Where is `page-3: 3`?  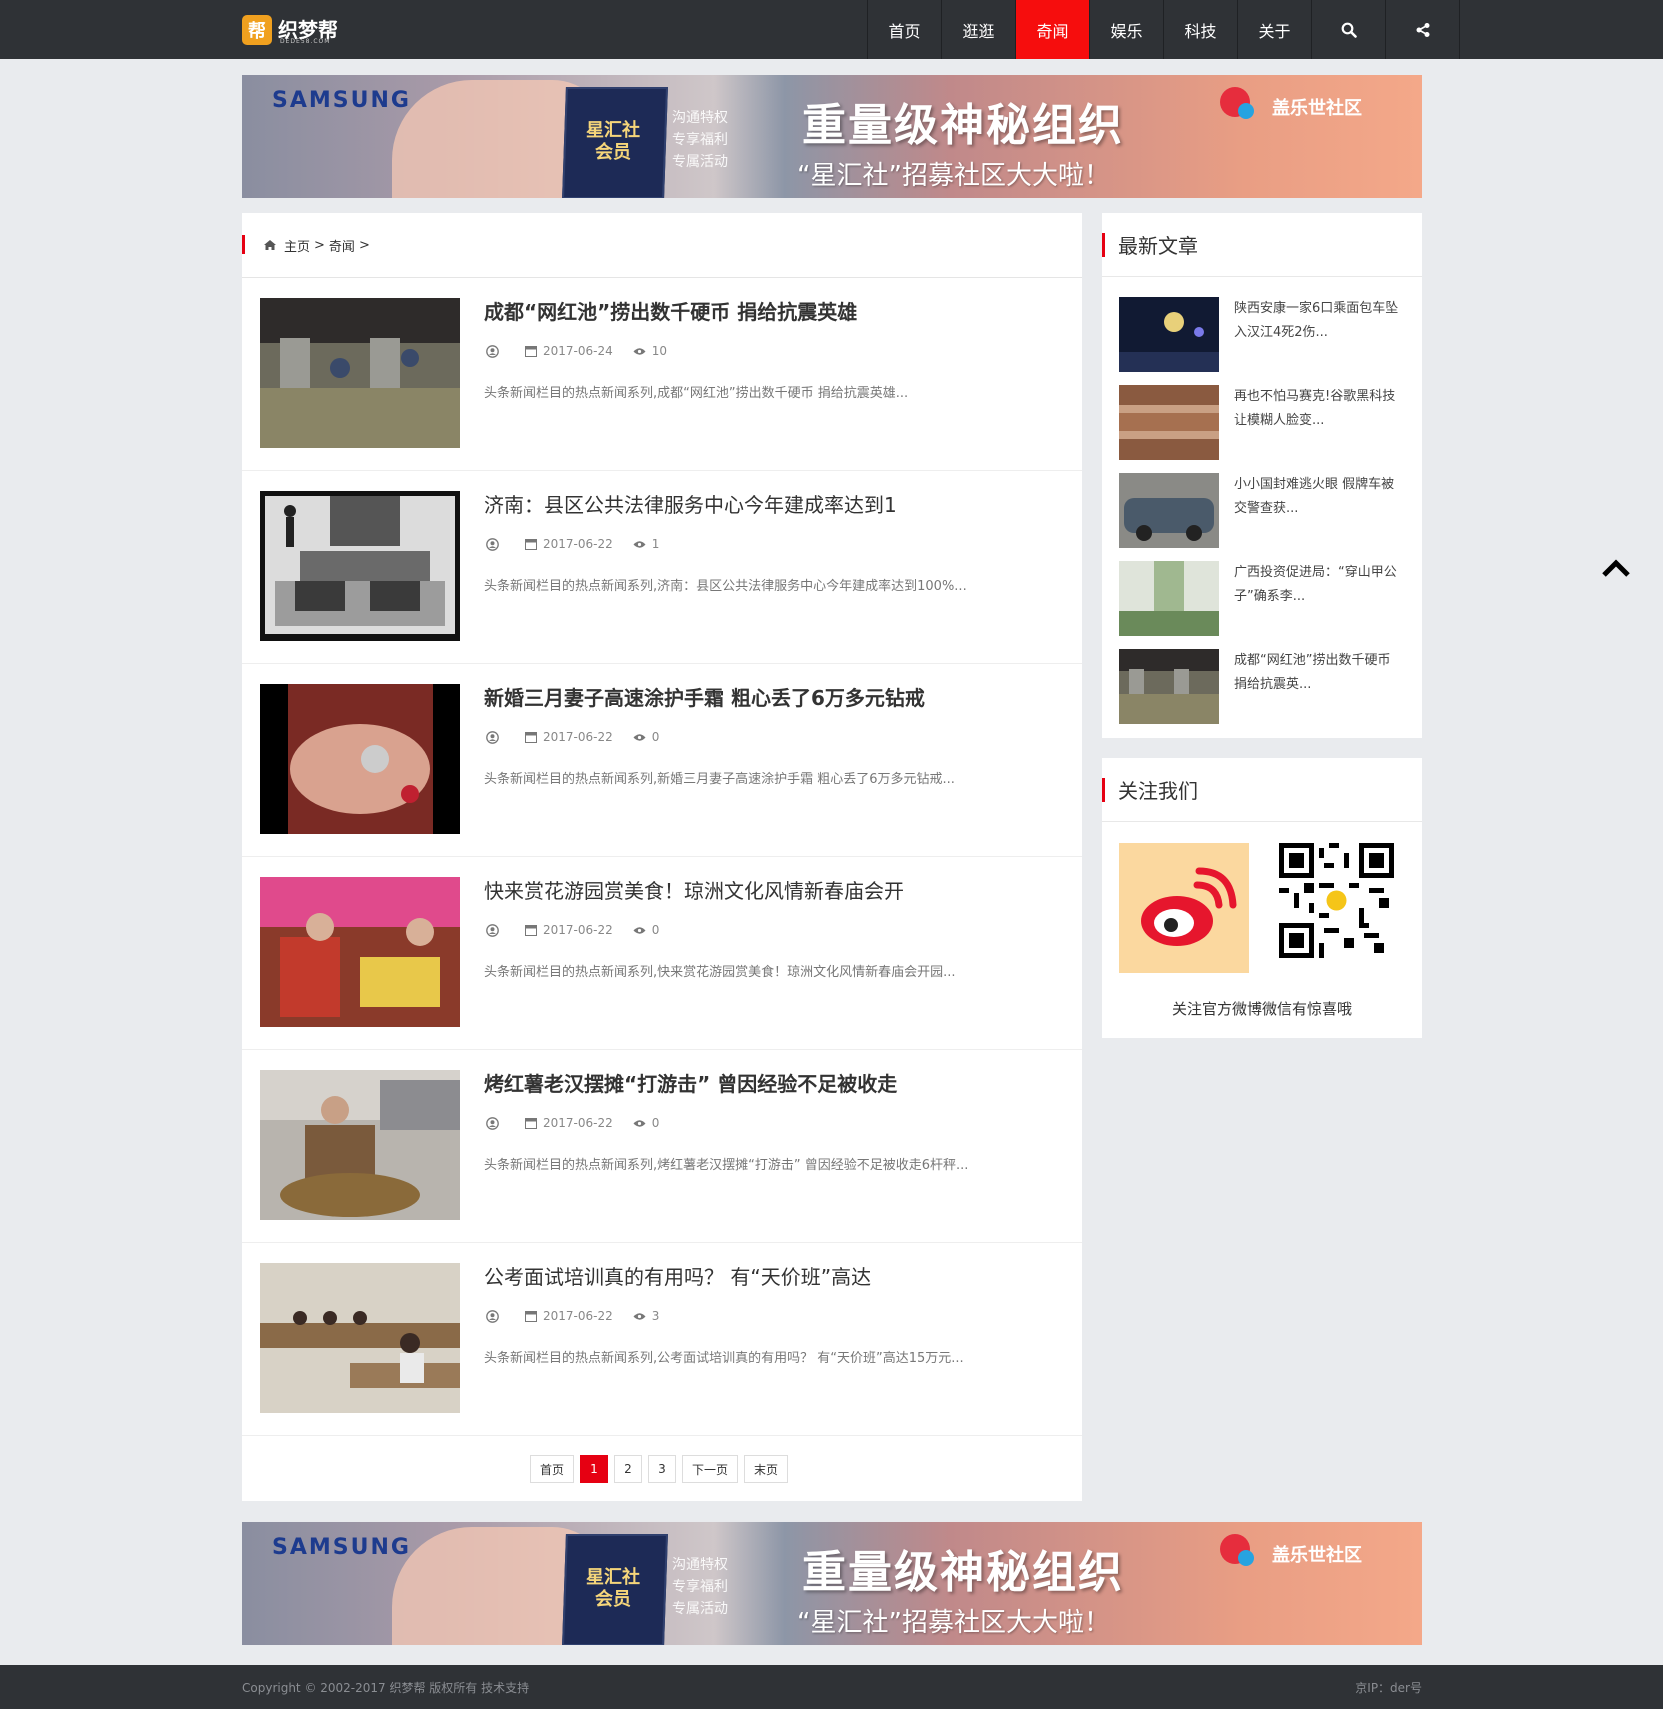
page-3: 3 is located at coordinates (661, 1469).